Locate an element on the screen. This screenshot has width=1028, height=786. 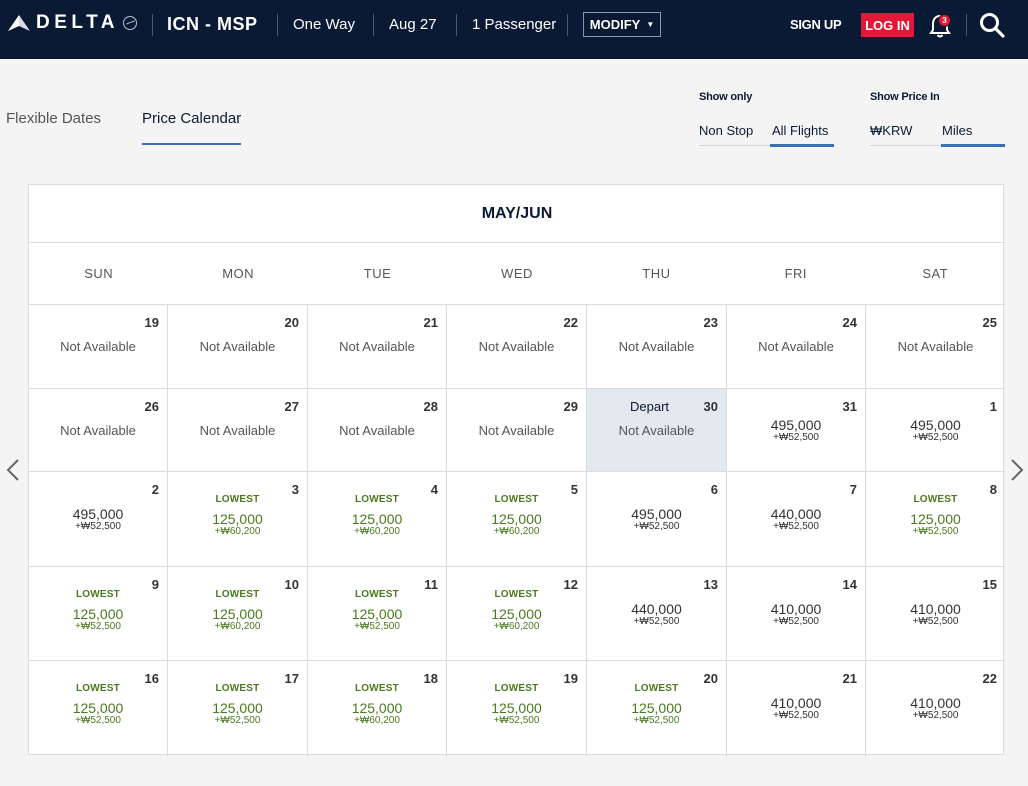
calendar-day-cell: 23 Not Available is located at coordinates (657, 346).